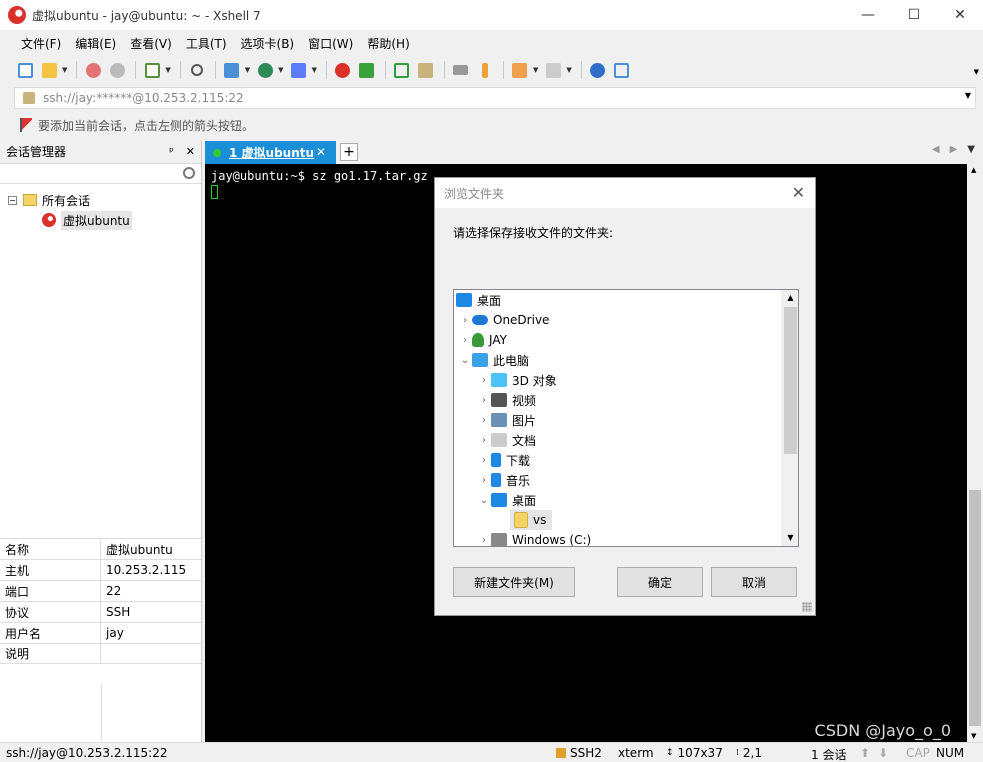 The image size is (983, 762). I want to click on tab-session: 1 虚拟ubuntu ✕, so click(270, 152).